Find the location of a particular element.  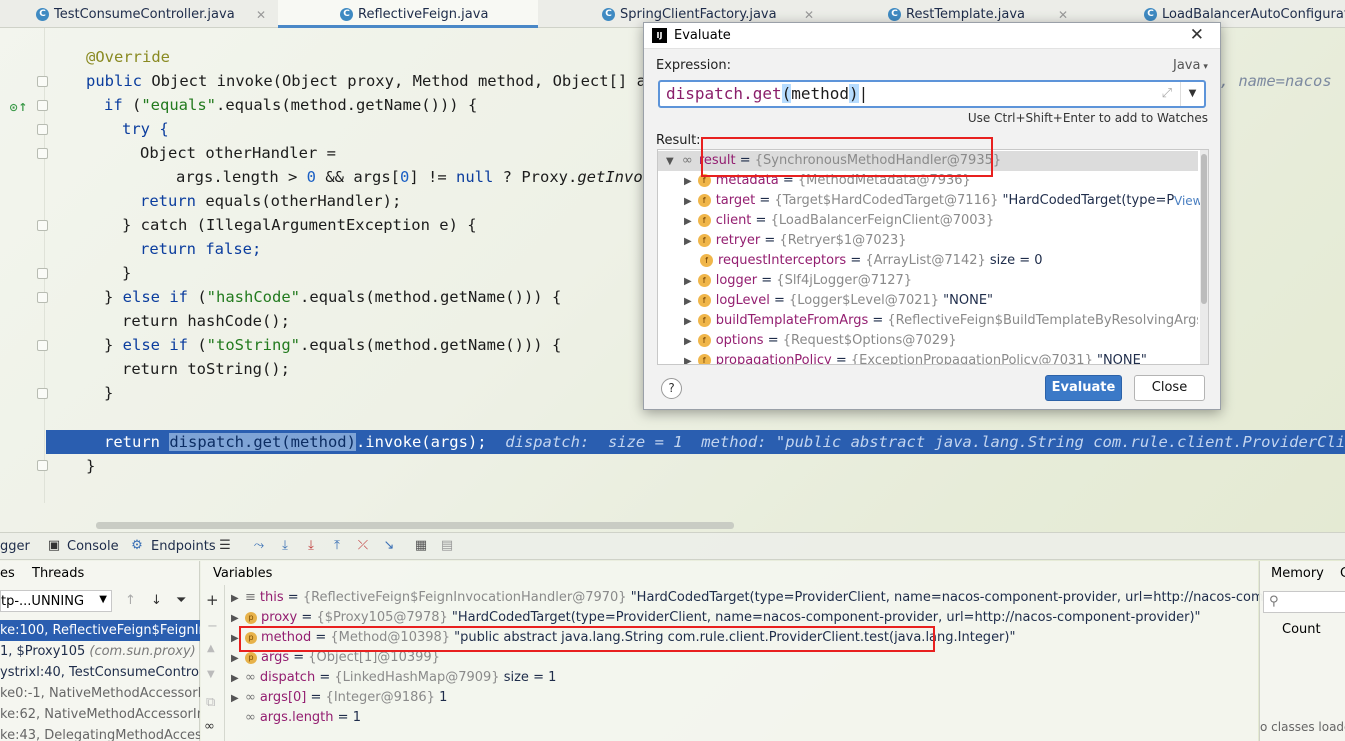

collapse-arrow-icon: ▼ is located at coordinates (670, 161).